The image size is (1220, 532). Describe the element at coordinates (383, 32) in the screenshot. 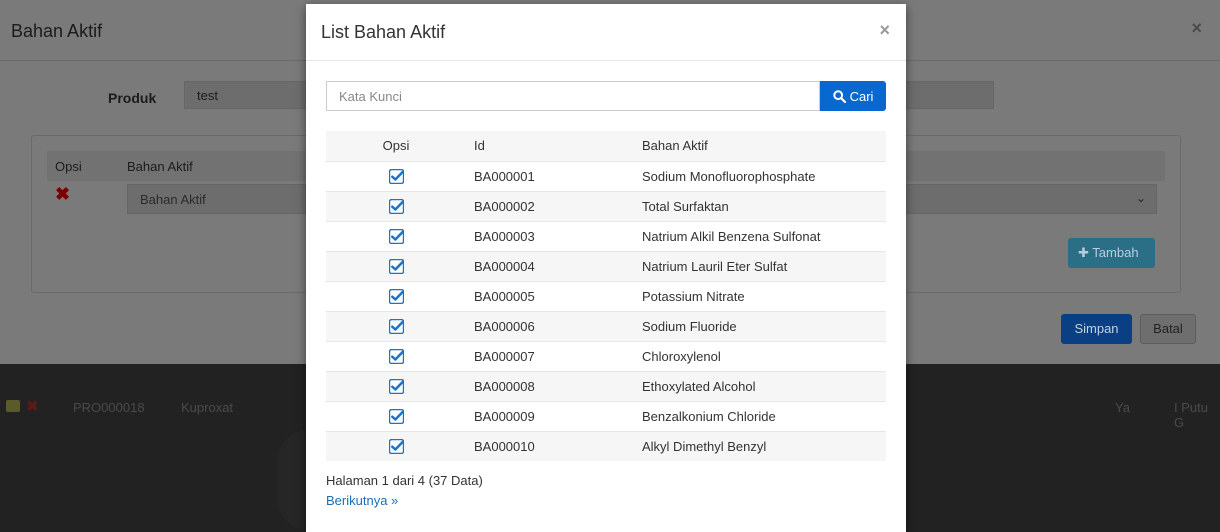

I see `modal-title: List Bahan Aktif` at that location.